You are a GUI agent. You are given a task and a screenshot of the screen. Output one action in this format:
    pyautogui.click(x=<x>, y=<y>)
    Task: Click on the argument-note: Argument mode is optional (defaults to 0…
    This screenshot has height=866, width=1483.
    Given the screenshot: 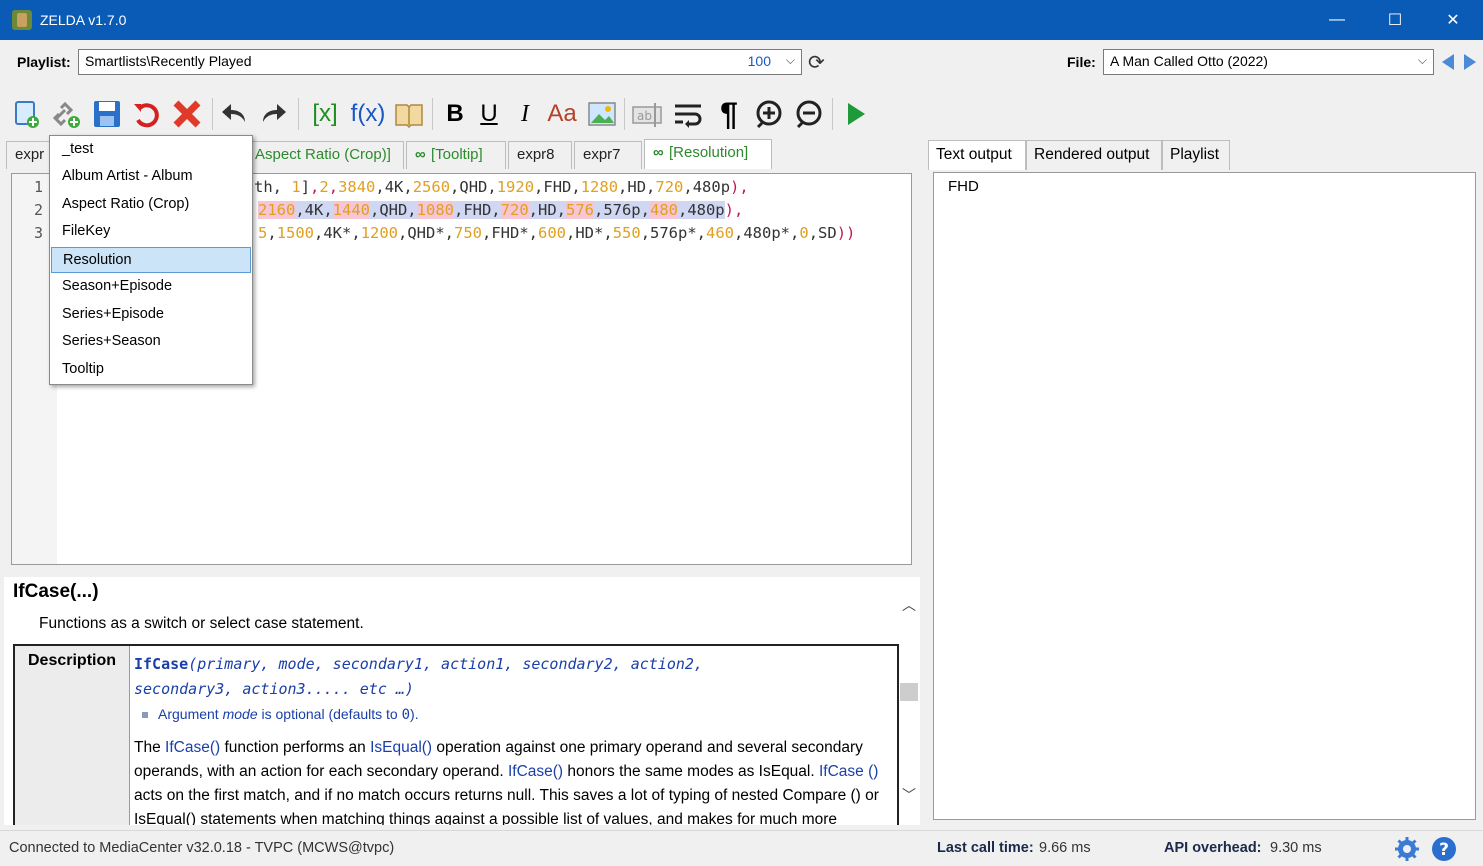 What is the action you would take?
    pyautogui.click(x=280, y=714)
    